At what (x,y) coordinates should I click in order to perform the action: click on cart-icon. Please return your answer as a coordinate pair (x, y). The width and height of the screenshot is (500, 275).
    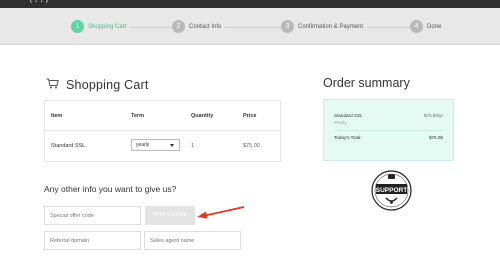
    Looking at the image, I should click on (52, 85).